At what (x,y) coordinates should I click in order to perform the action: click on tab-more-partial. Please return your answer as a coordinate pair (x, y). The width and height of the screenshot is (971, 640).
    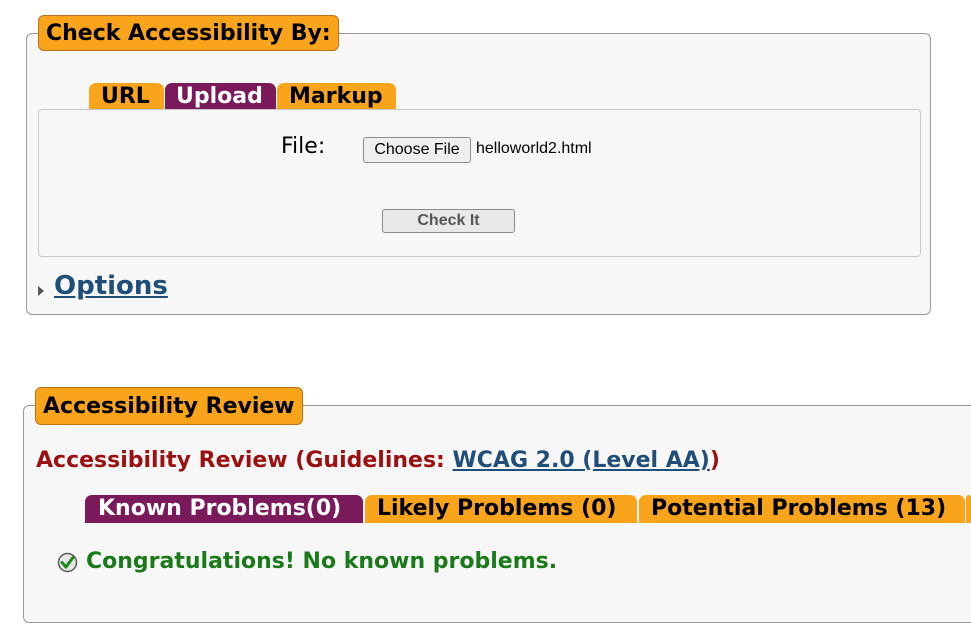
    Looking at the image, I should click on (968, 509).